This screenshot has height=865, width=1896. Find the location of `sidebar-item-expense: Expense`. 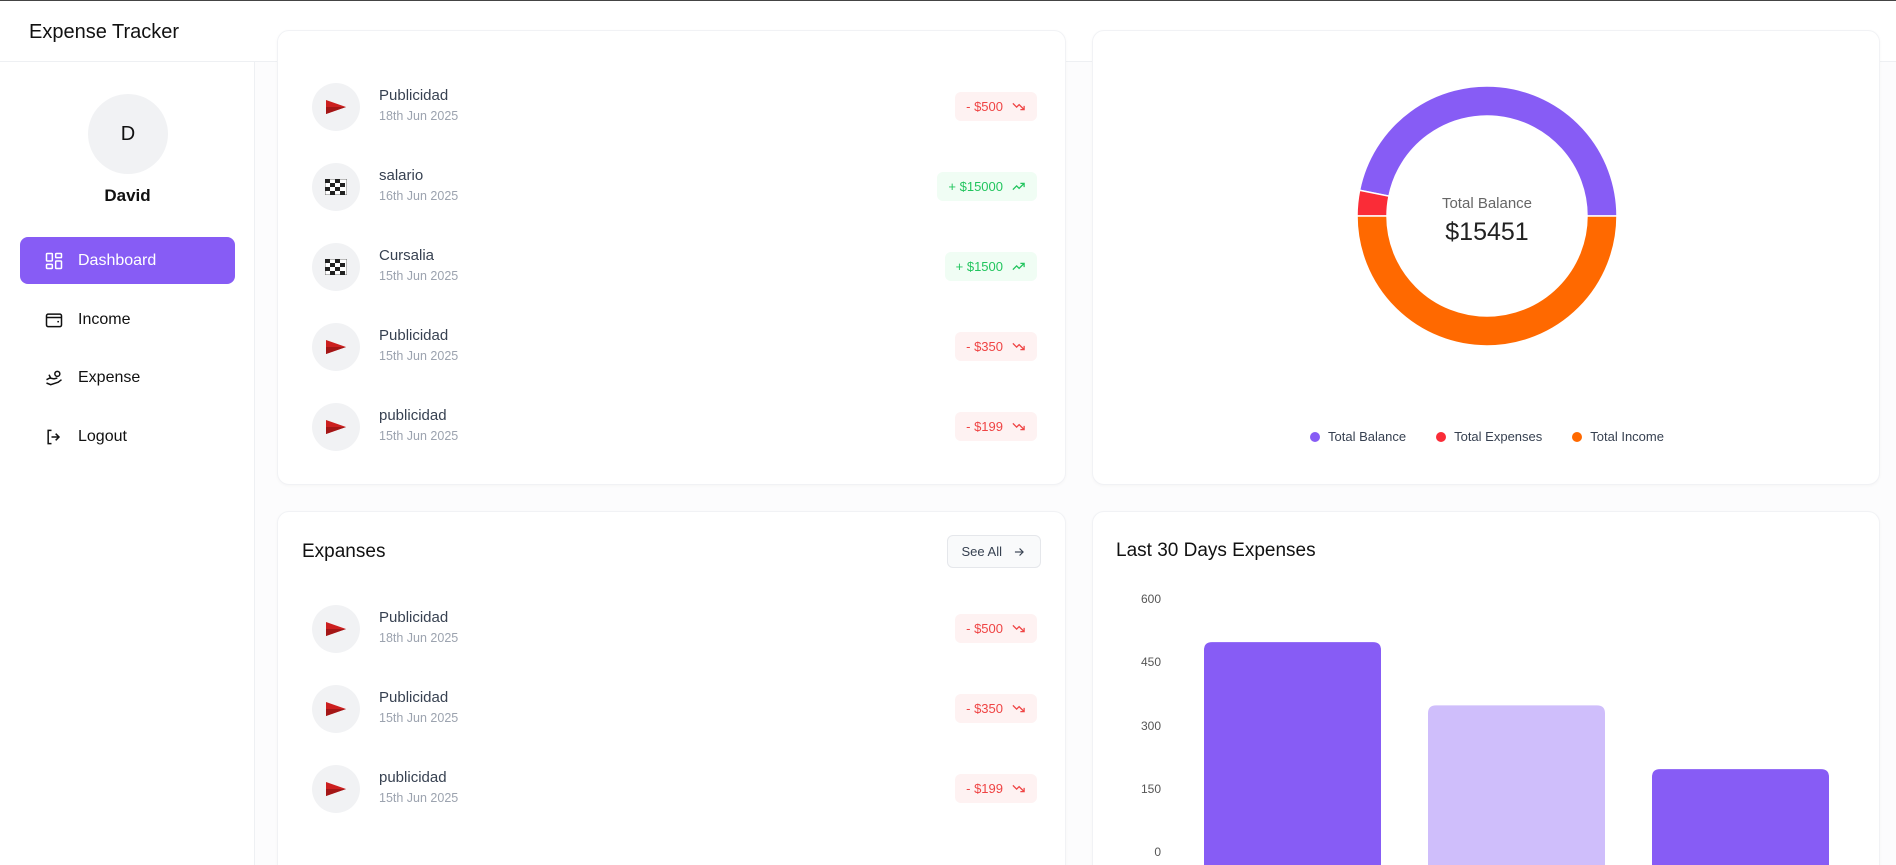

sidebar-item-expense: Expense is located at coordinates (127, 377).